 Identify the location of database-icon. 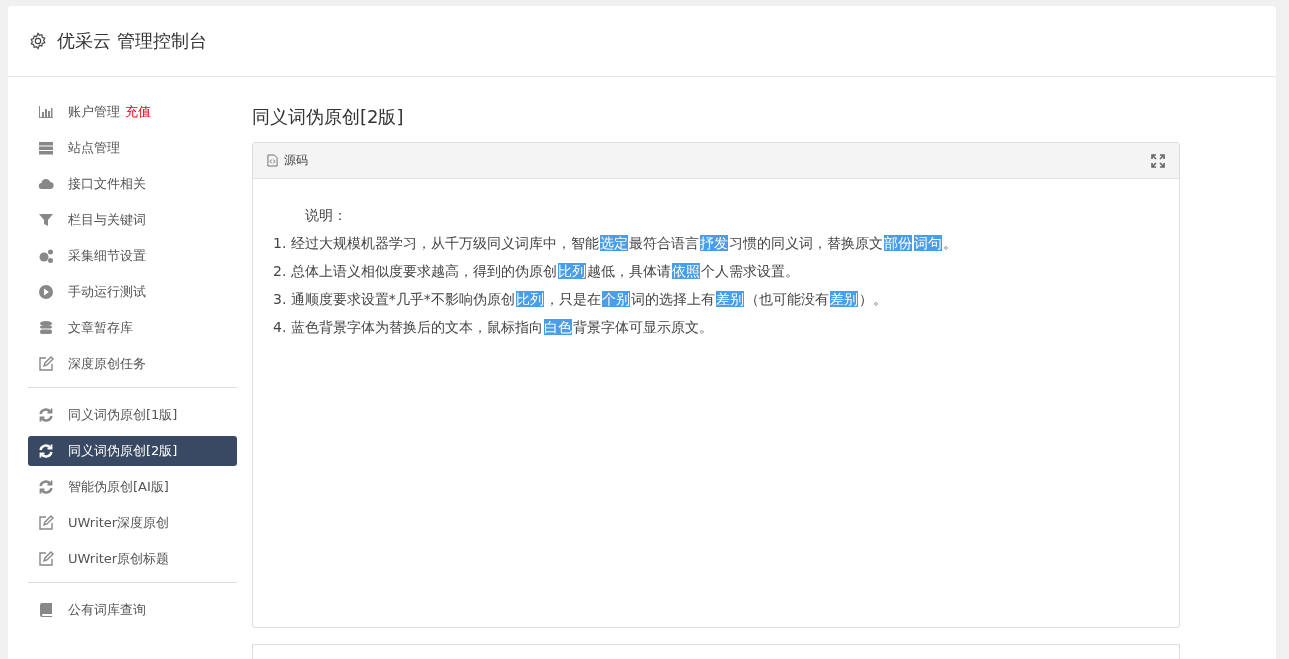
(46, 328).